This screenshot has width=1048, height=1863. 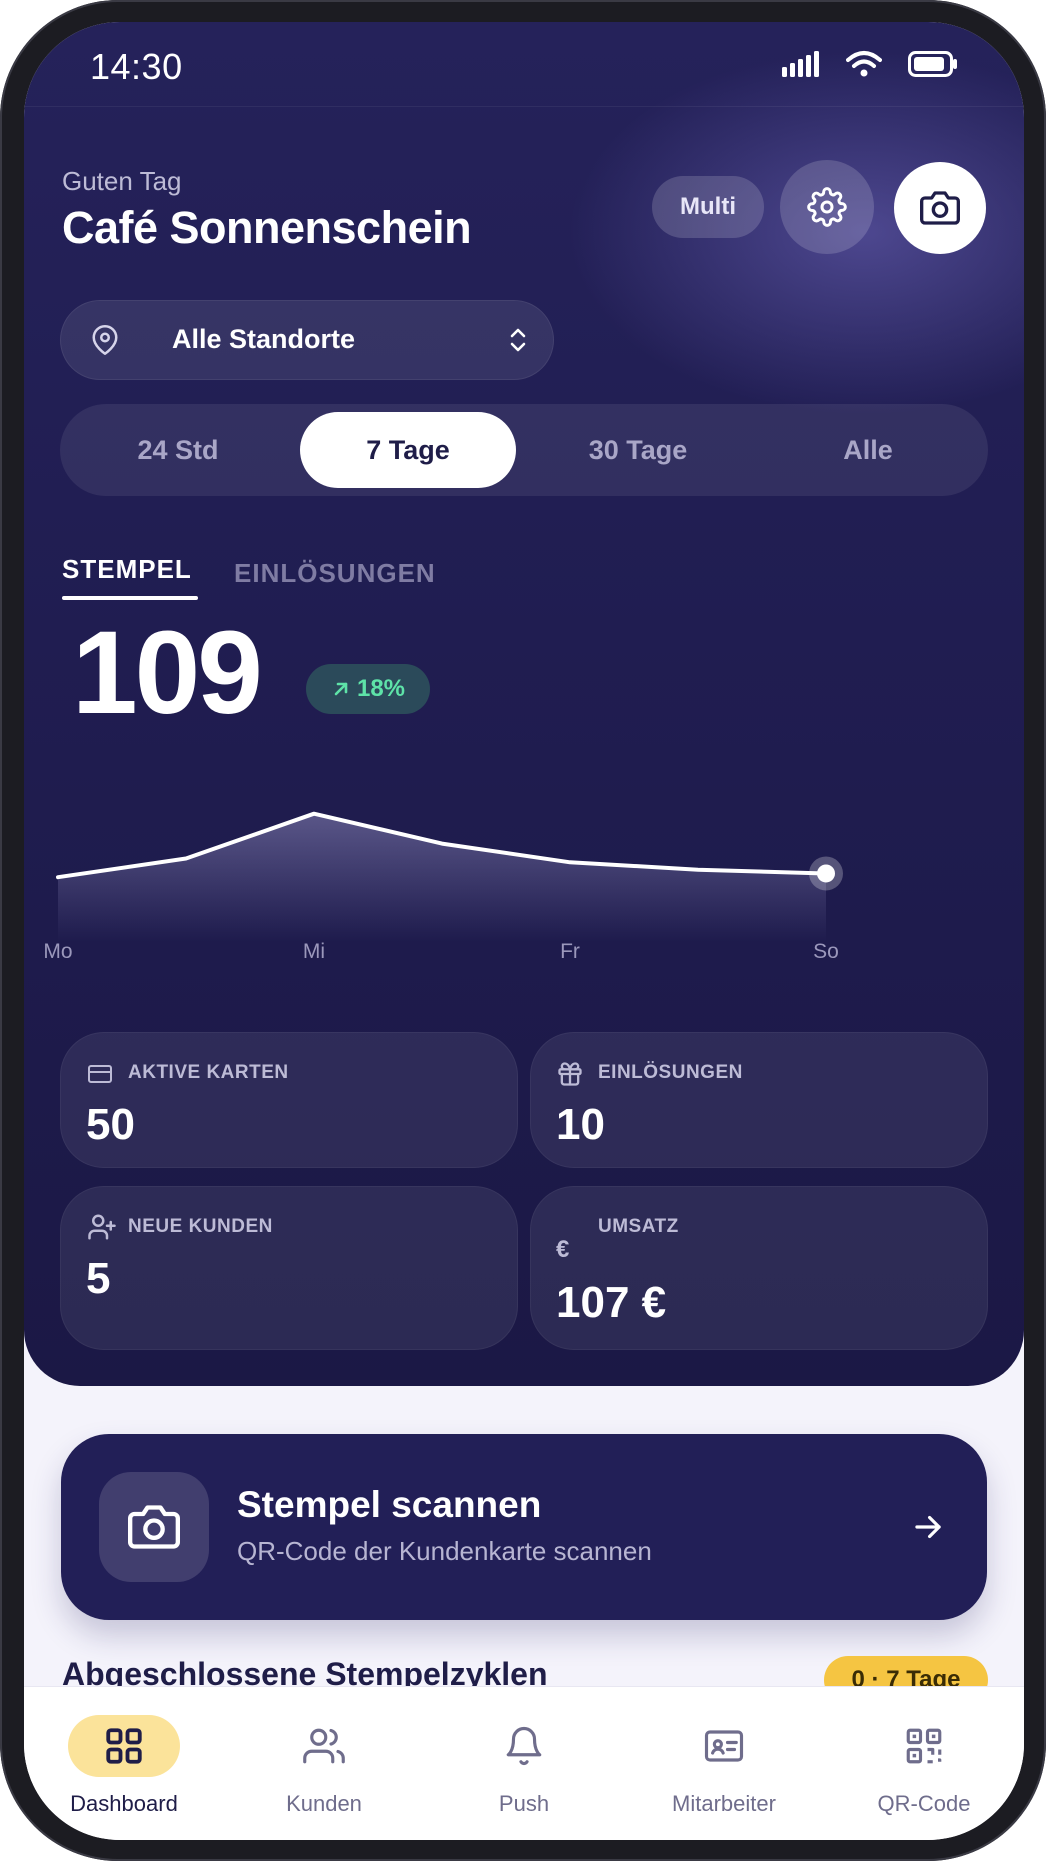 I want to click on stat-value: 50, so click(x=110, y=1124).